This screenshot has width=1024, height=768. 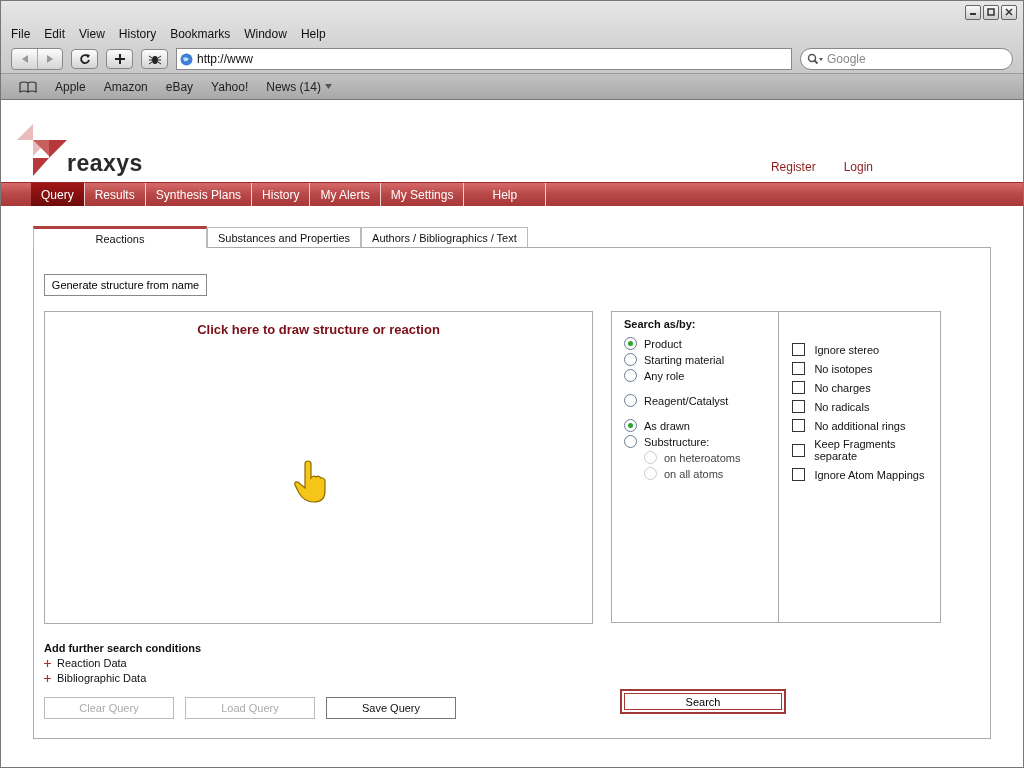 I want to click on checkbox-option: No charges, so click(x=866, y=387).